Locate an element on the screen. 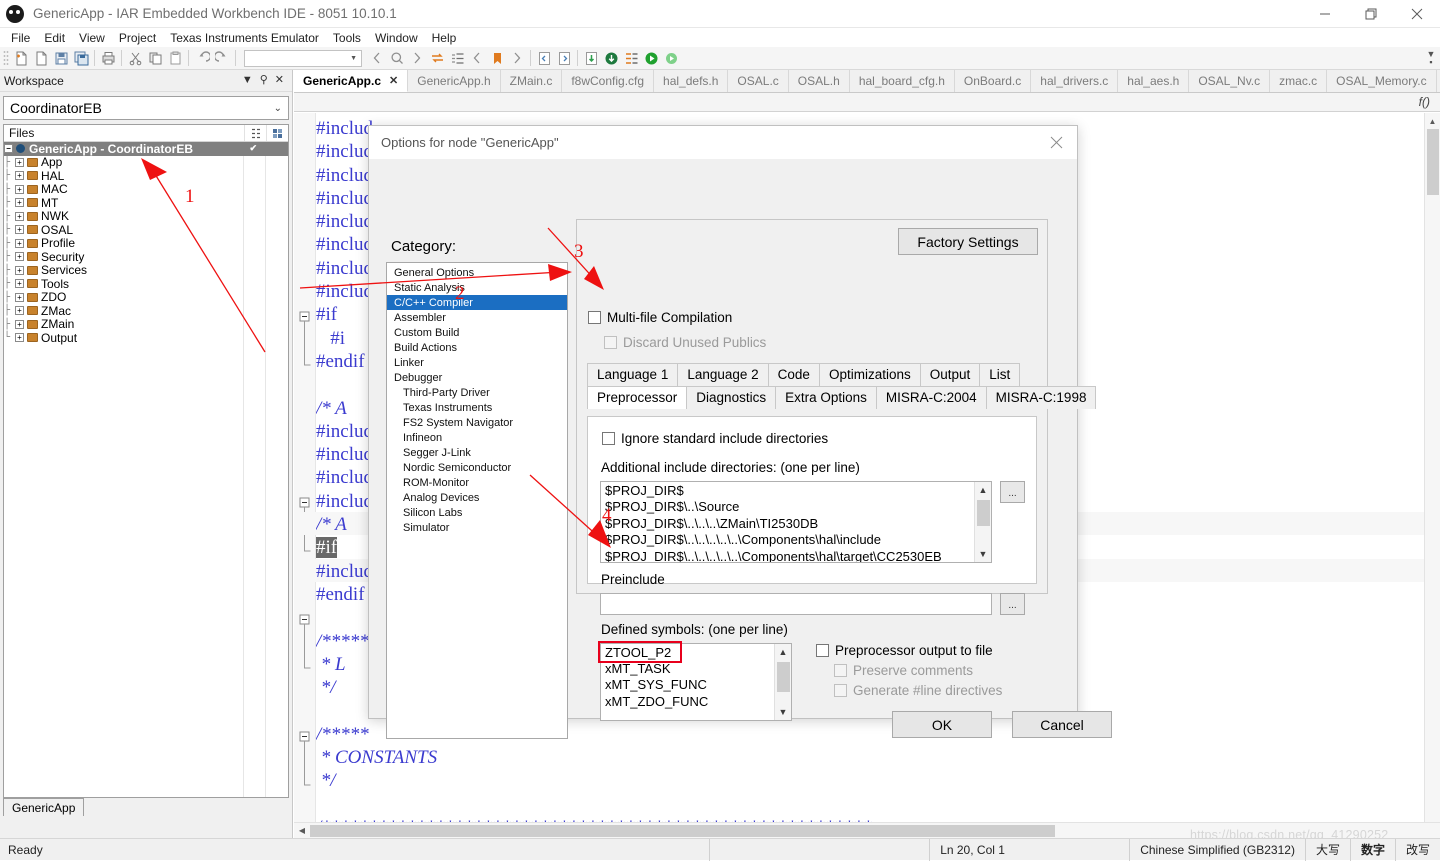  editor-tab-hal-drivers-c: hal_drivers.c is located at coordinates (1075, 81).